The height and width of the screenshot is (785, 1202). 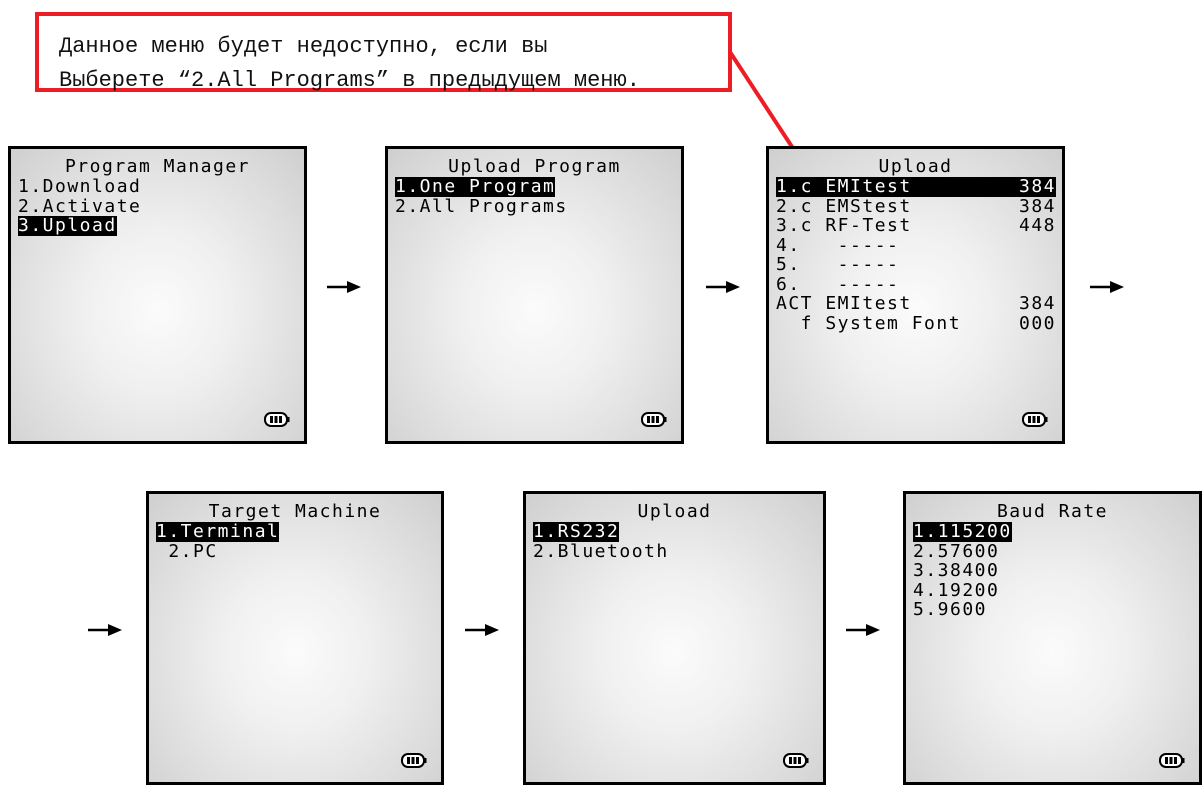 I want to click on menu-item-label: 5. -----, so click(x=838, y=264).